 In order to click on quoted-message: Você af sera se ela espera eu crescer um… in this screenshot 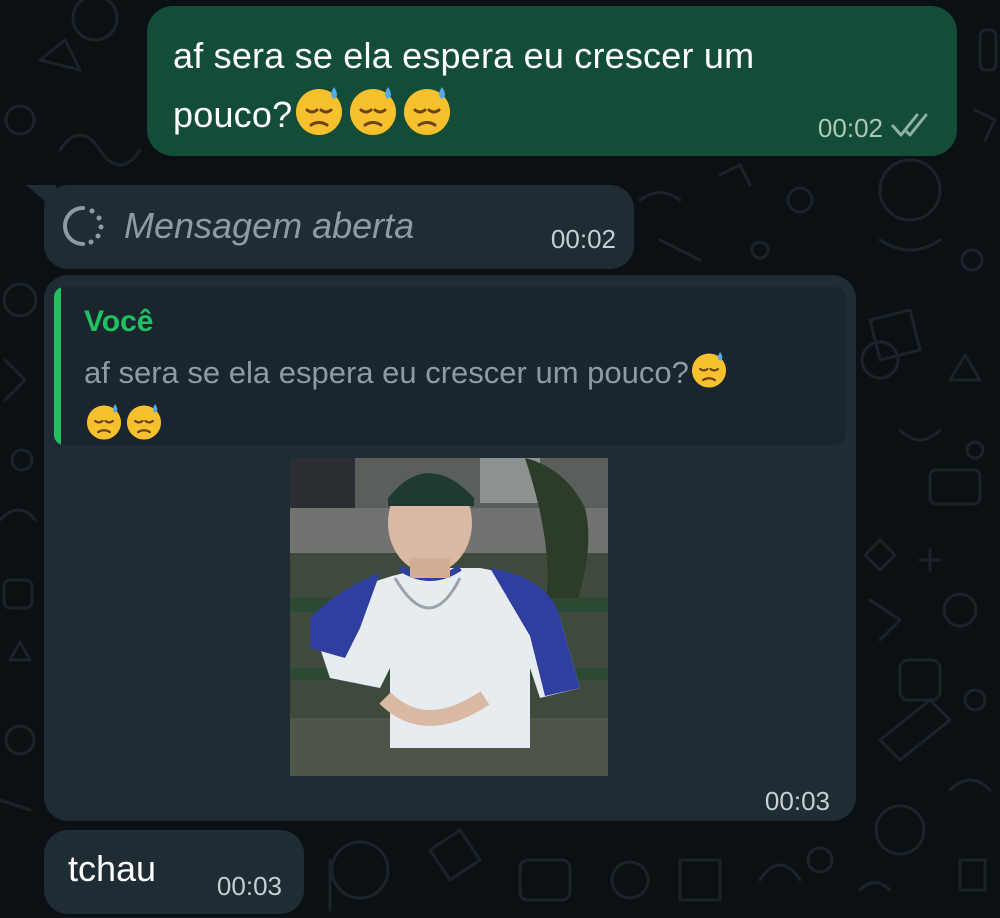, I will do `click(450, 366)`.